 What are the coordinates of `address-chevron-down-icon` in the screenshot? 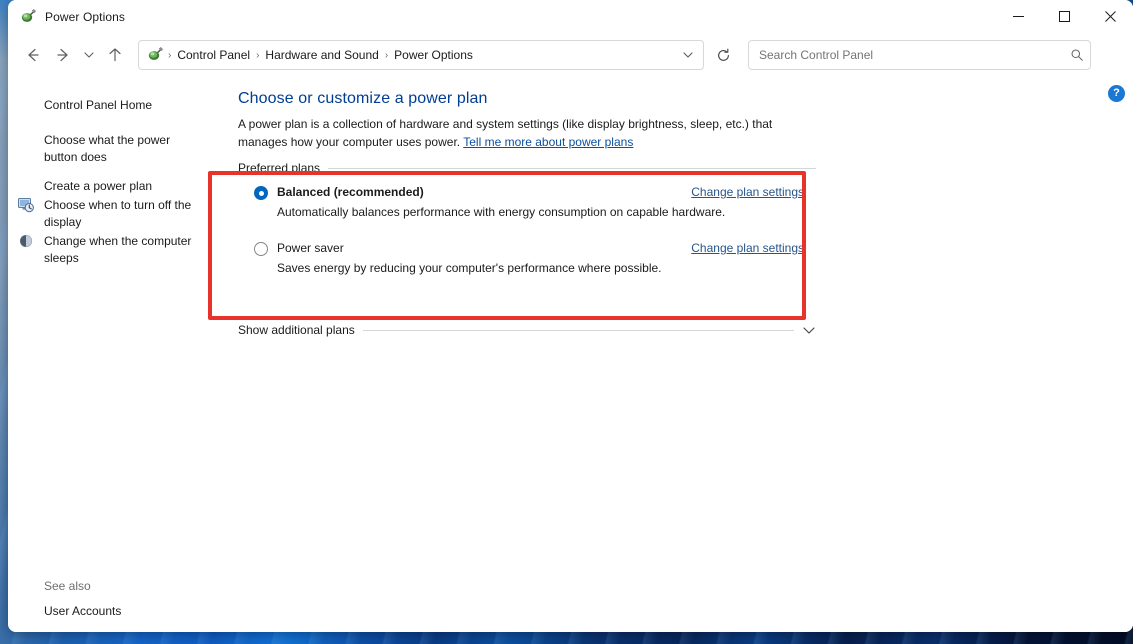 It's located at (688, 55).